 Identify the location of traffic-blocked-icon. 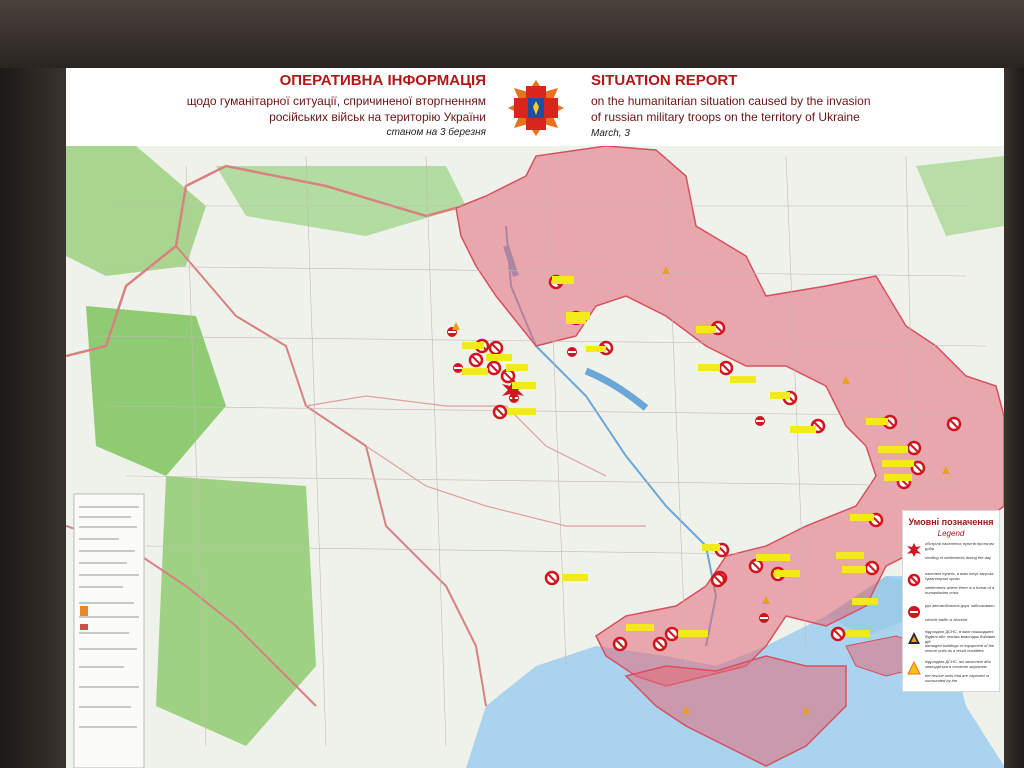
(914, 612).